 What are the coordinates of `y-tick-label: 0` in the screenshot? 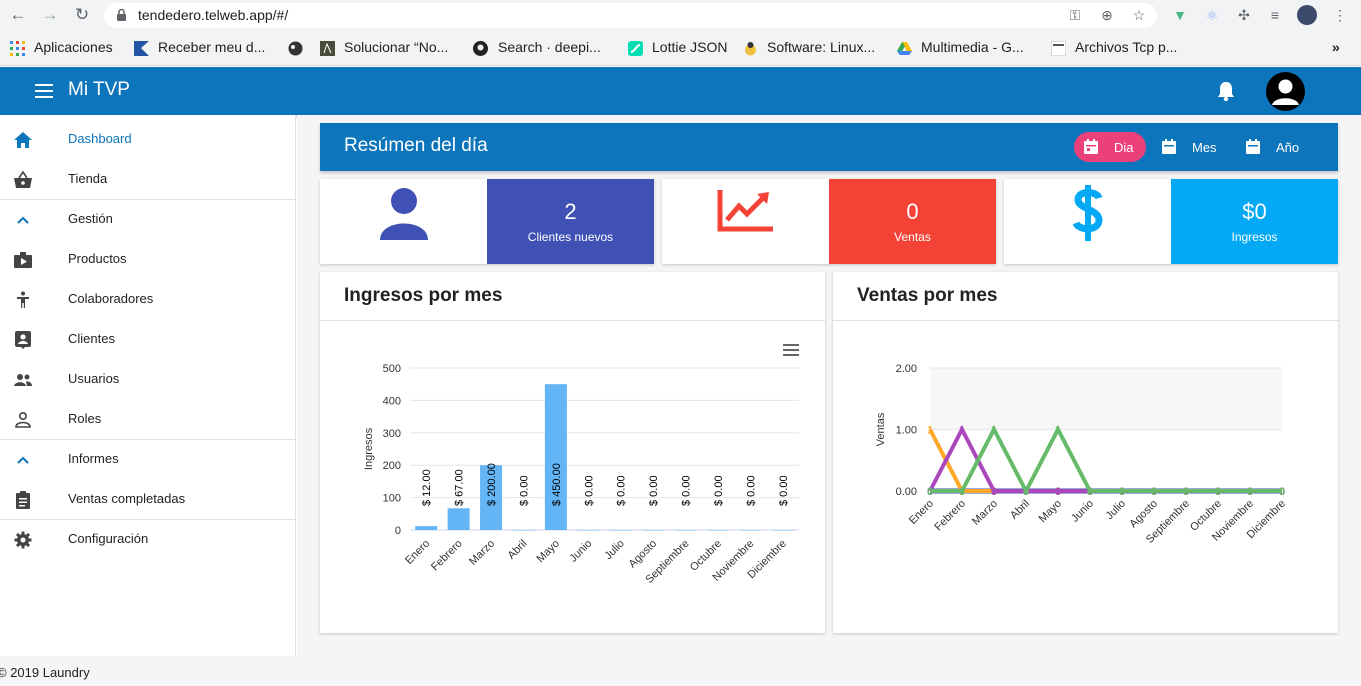 It's located at (398, 531).